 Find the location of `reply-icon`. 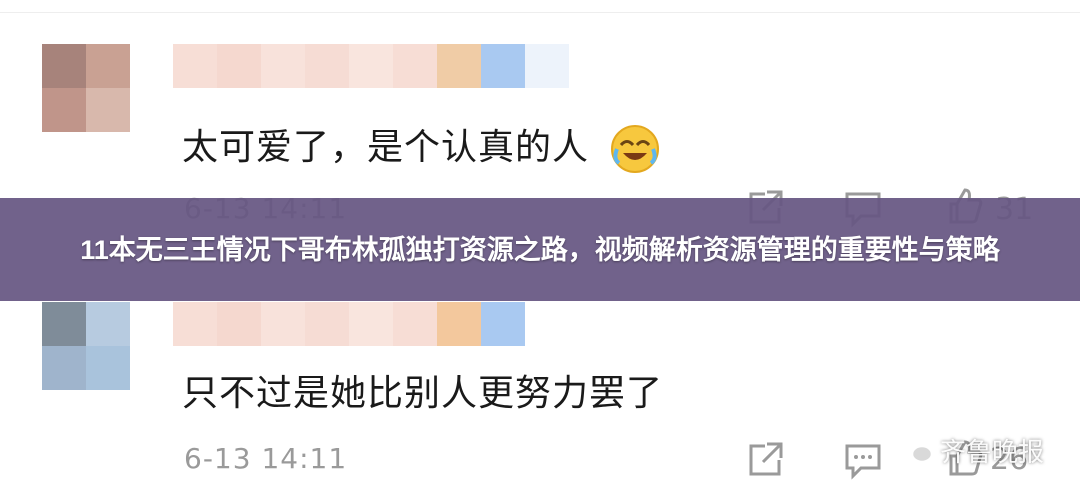

reply-icon is located at coordinates (863, 460).